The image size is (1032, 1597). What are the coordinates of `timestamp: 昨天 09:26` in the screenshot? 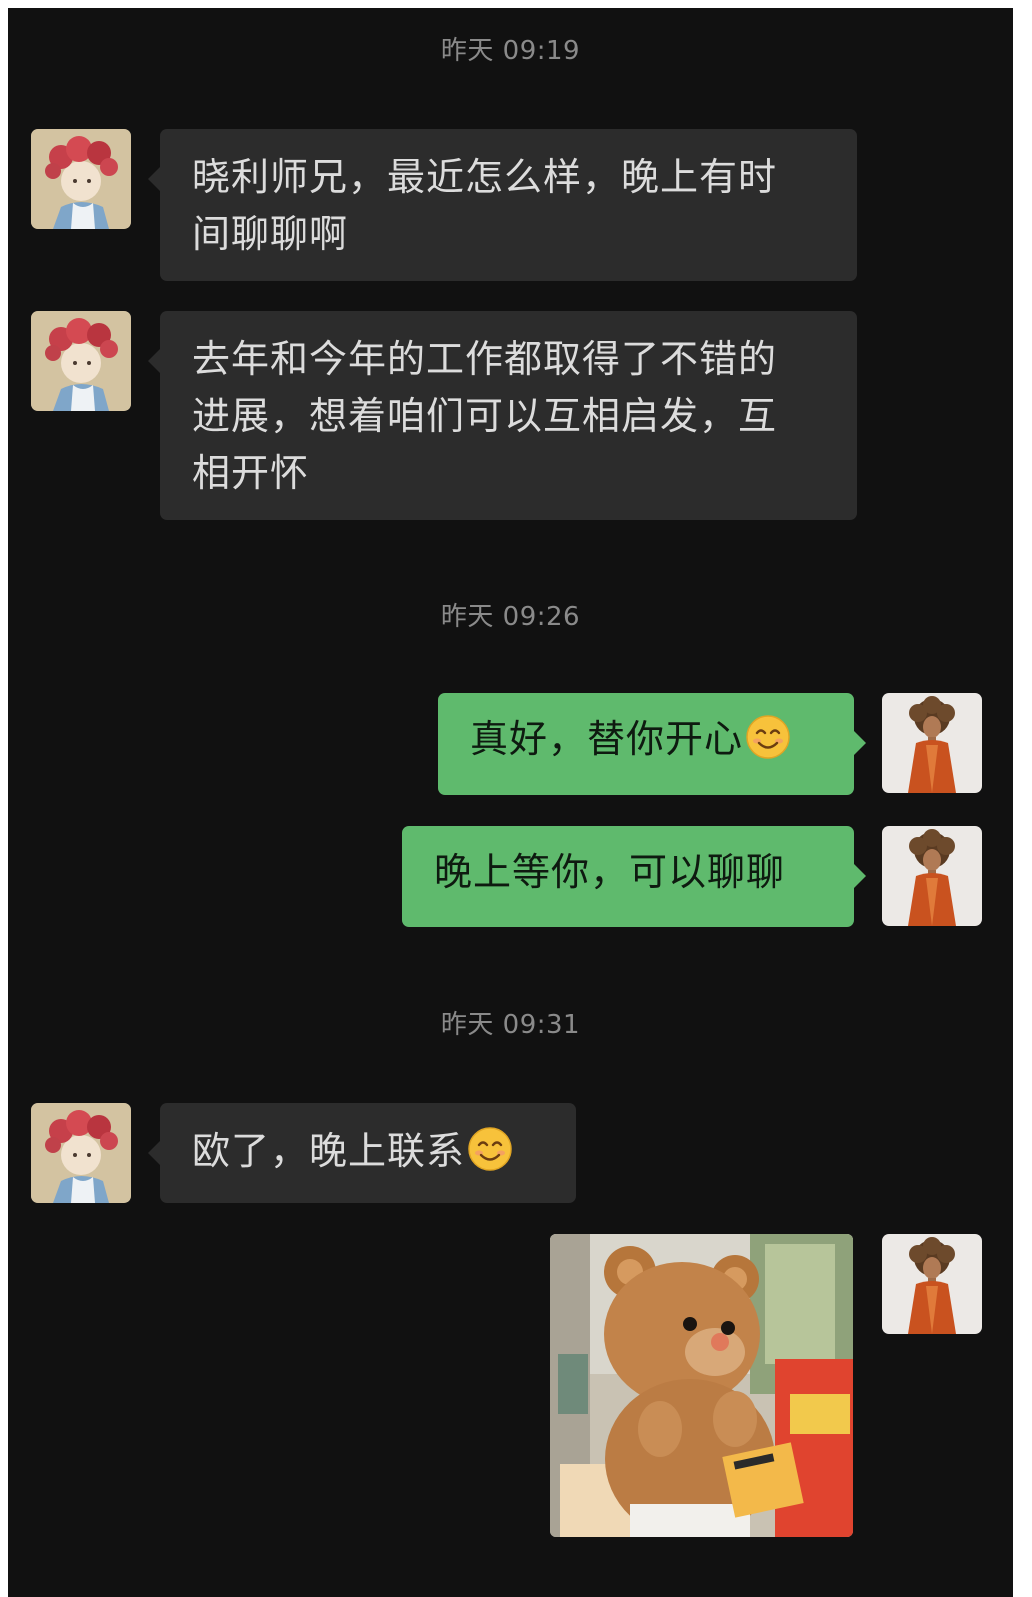 It's located at (510, 617).